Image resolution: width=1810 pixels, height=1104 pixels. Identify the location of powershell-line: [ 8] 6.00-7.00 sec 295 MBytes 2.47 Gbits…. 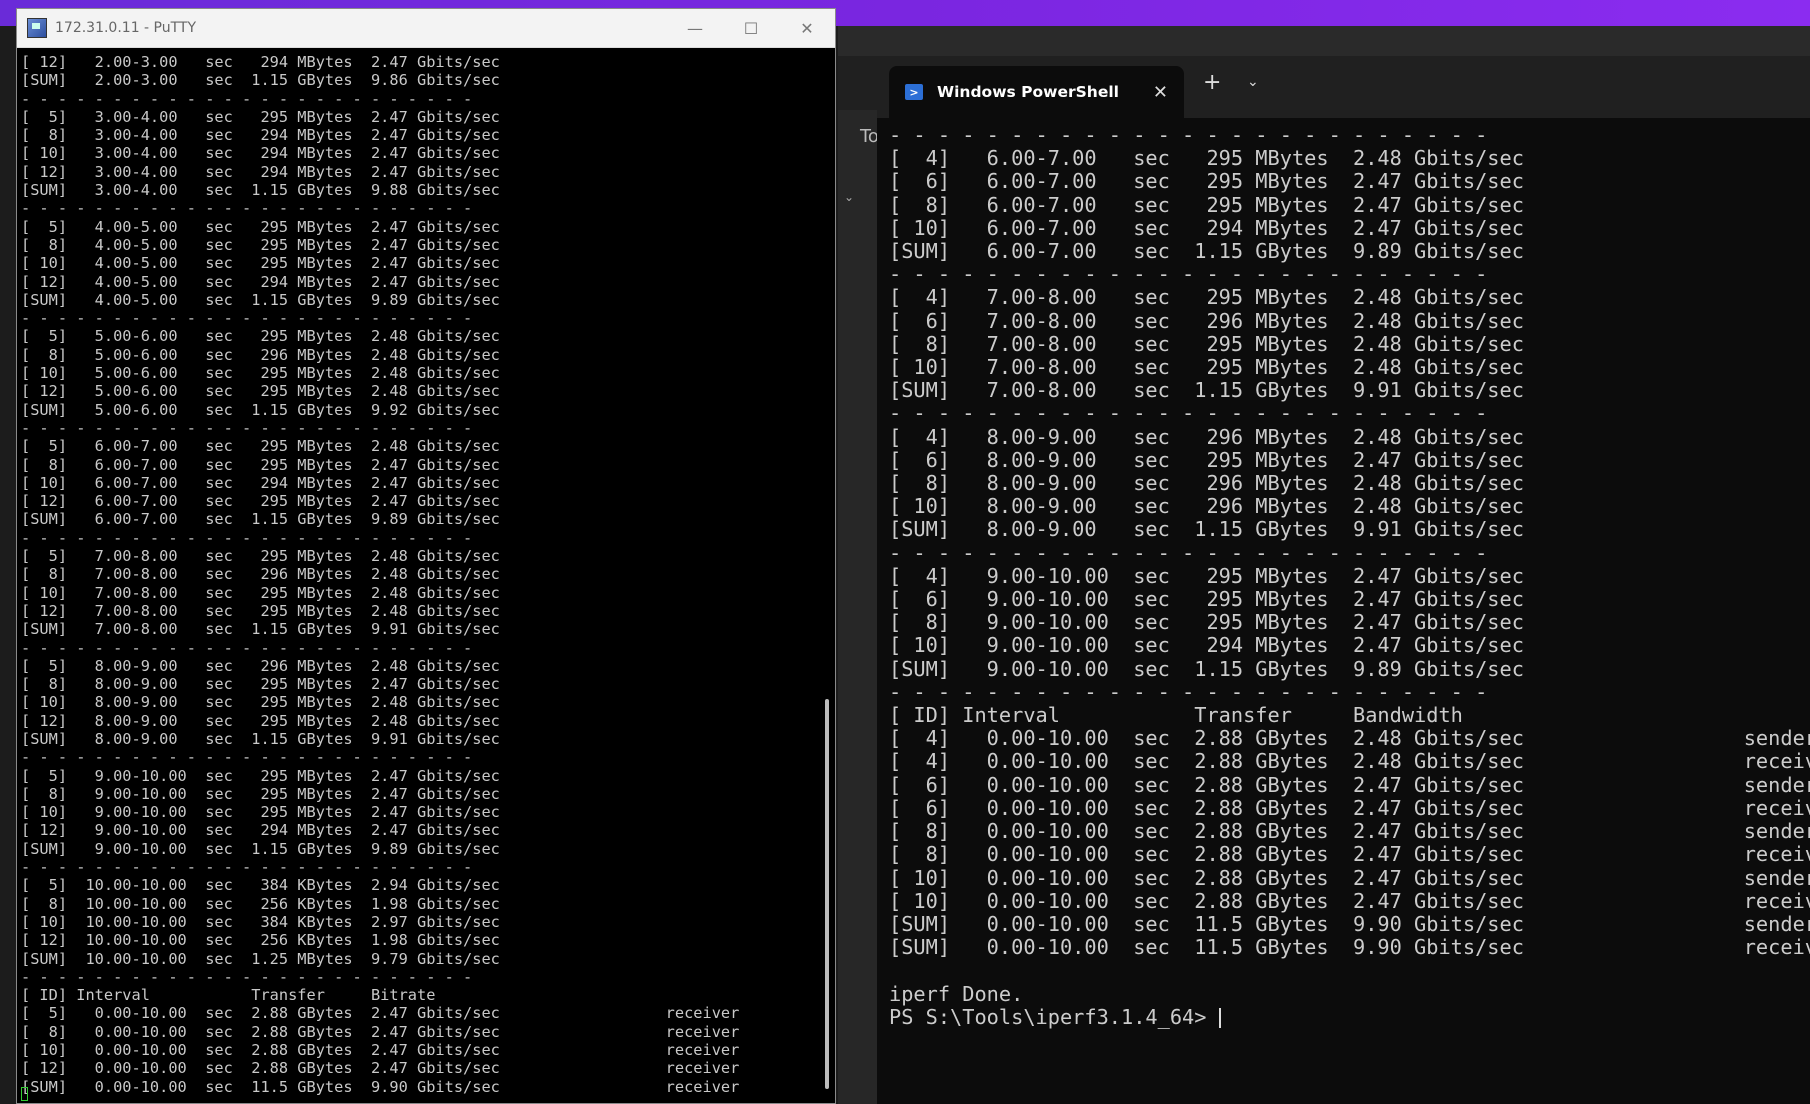
(1206, 204).